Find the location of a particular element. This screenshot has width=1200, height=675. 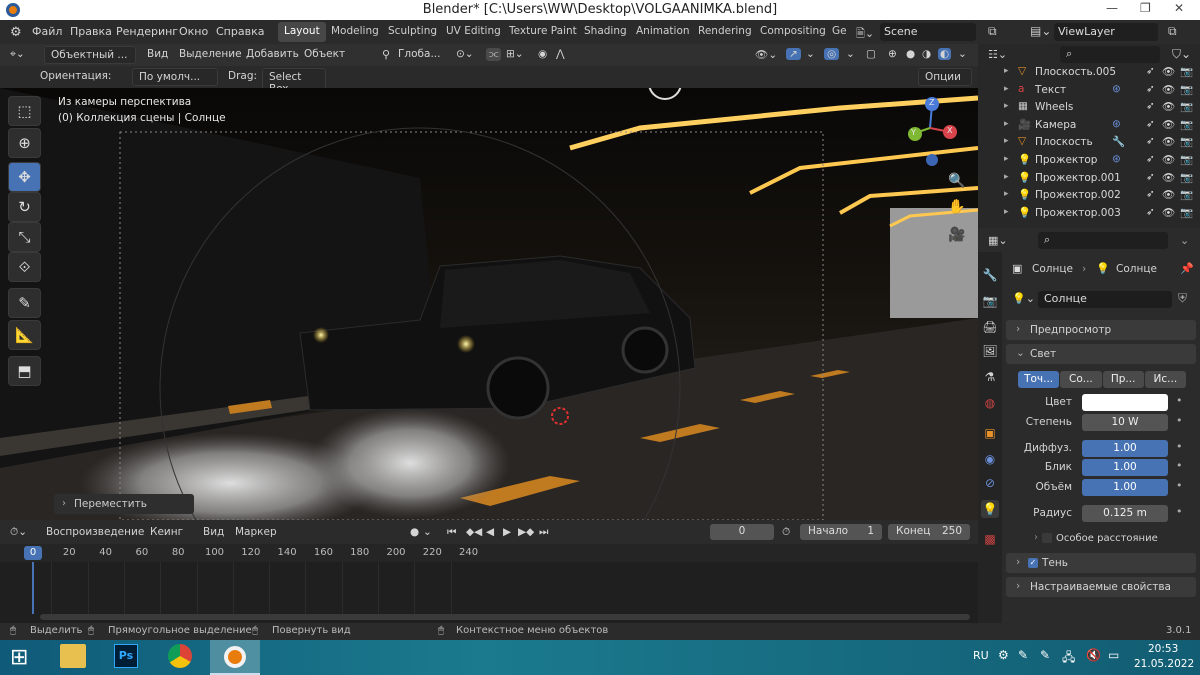

outliner-editor-icon: ☷⌄ is located at coordinates (997, 54).